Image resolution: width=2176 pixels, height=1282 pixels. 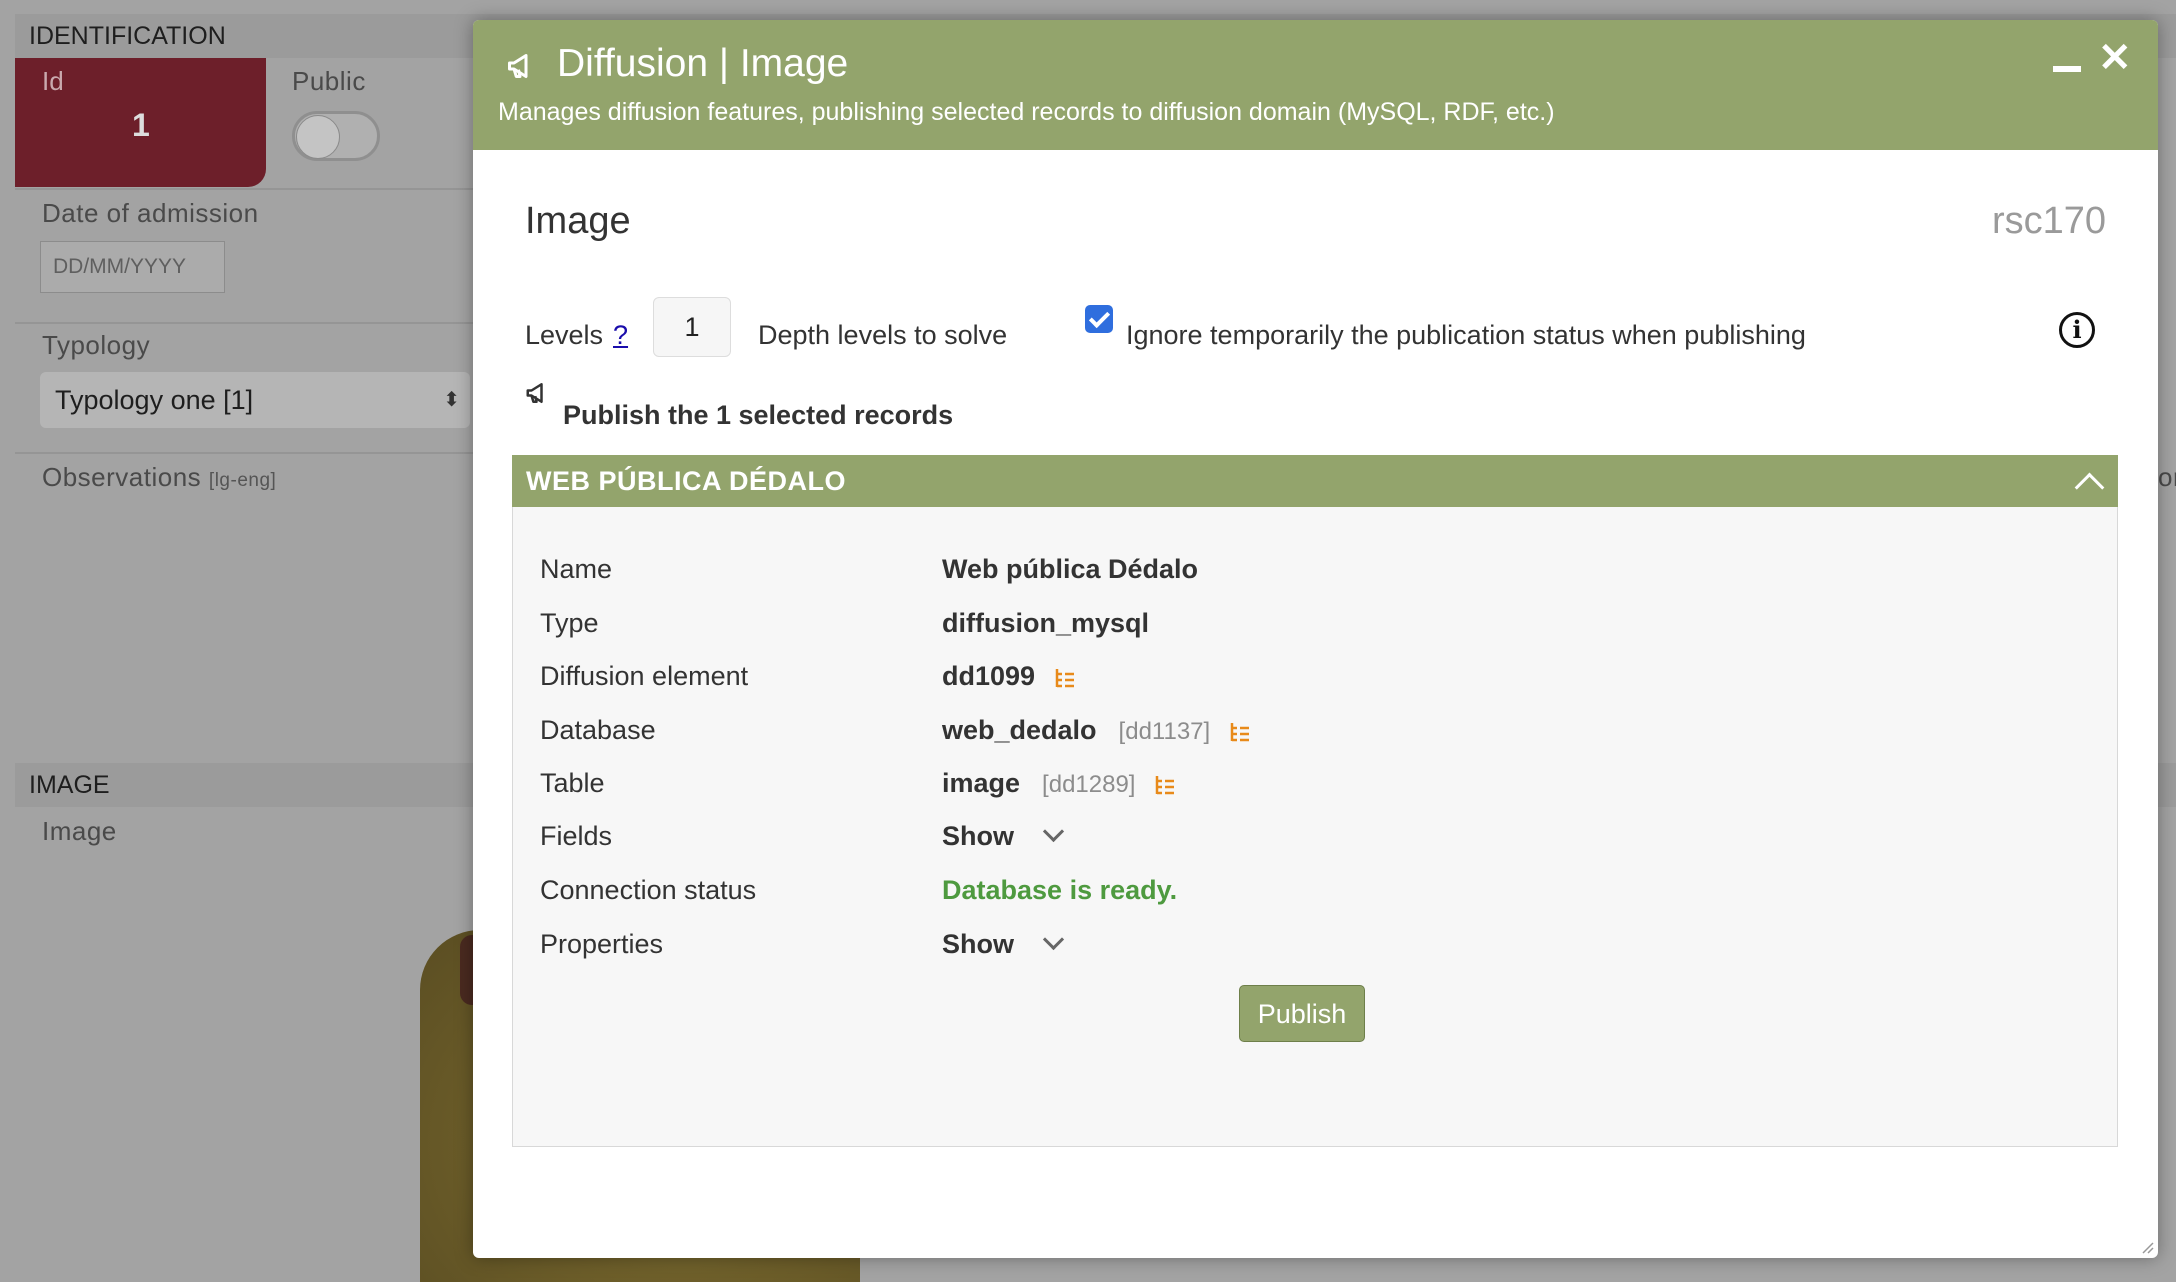 I want to click on database-row: web_dedalo [dd1137], so click(x=1097, y=730).